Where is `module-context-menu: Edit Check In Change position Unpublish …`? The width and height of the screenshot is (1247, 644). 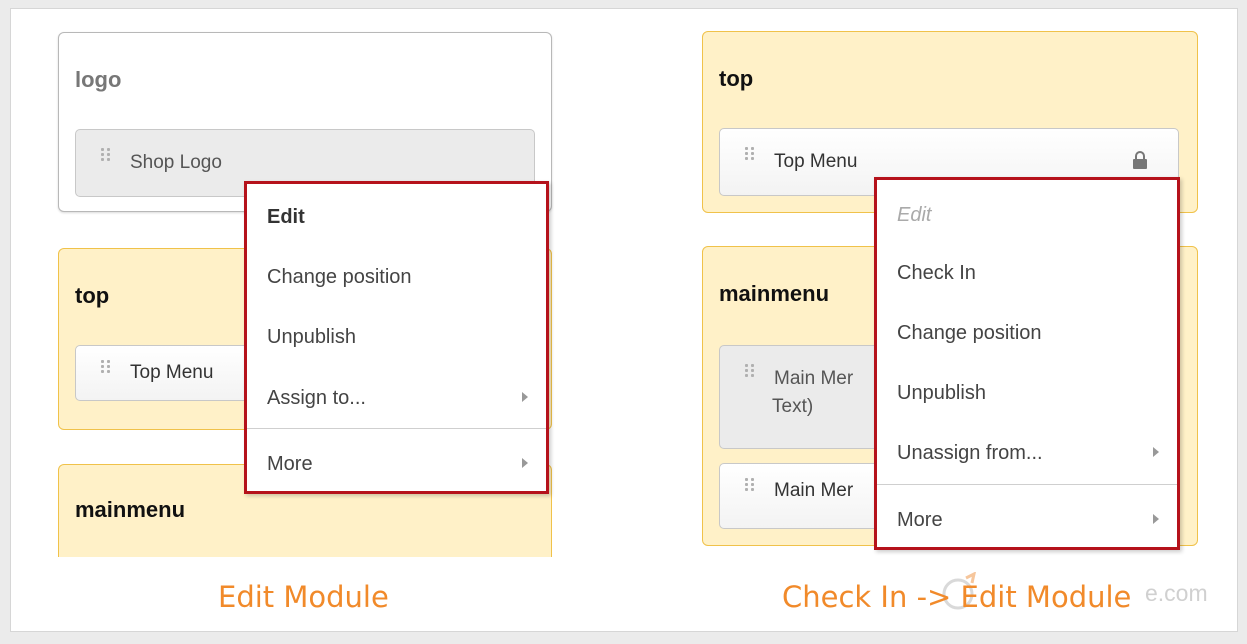 module-context-menu: Edit Check In Change position Unpublish … is located at coordinates (1027, 363).